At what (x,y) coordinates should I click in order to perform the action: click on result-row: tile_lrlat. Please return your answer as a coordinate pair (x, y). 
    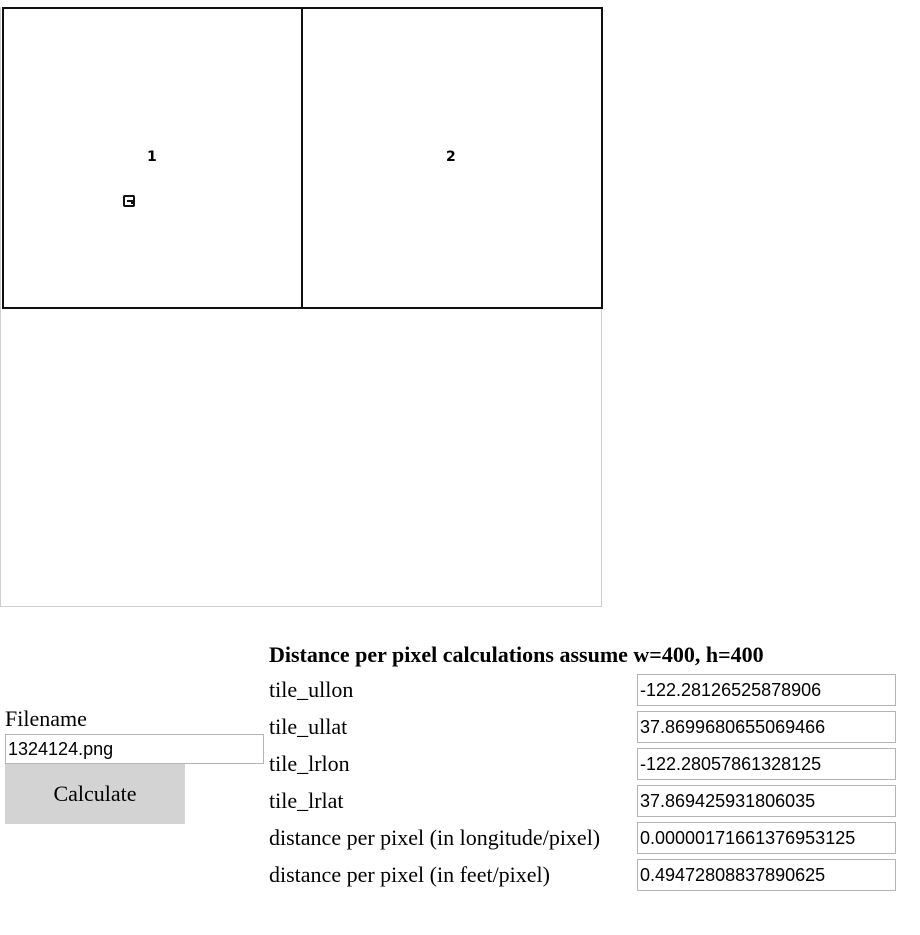
    Looking at the image, I should click on (582, 801).